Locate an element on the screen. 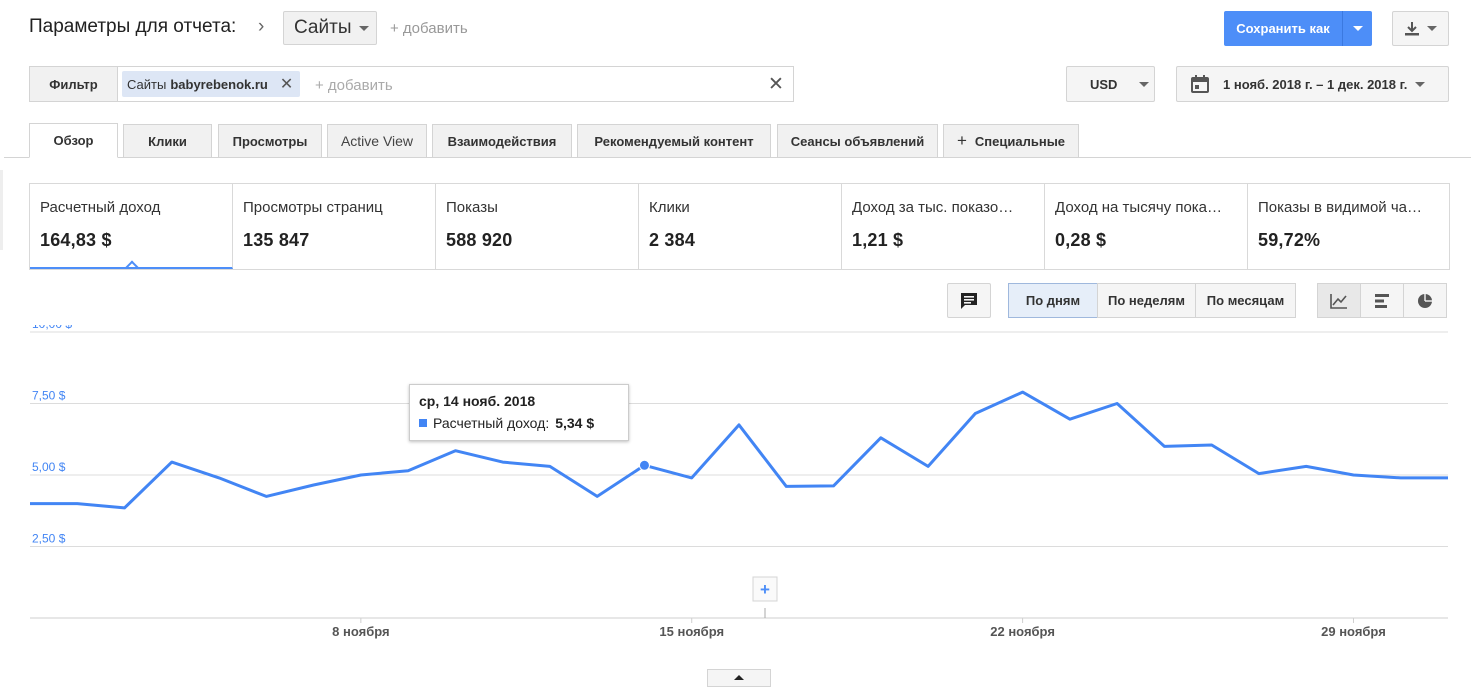  tab-label: Специальные is located at coordinates (1020, 141).